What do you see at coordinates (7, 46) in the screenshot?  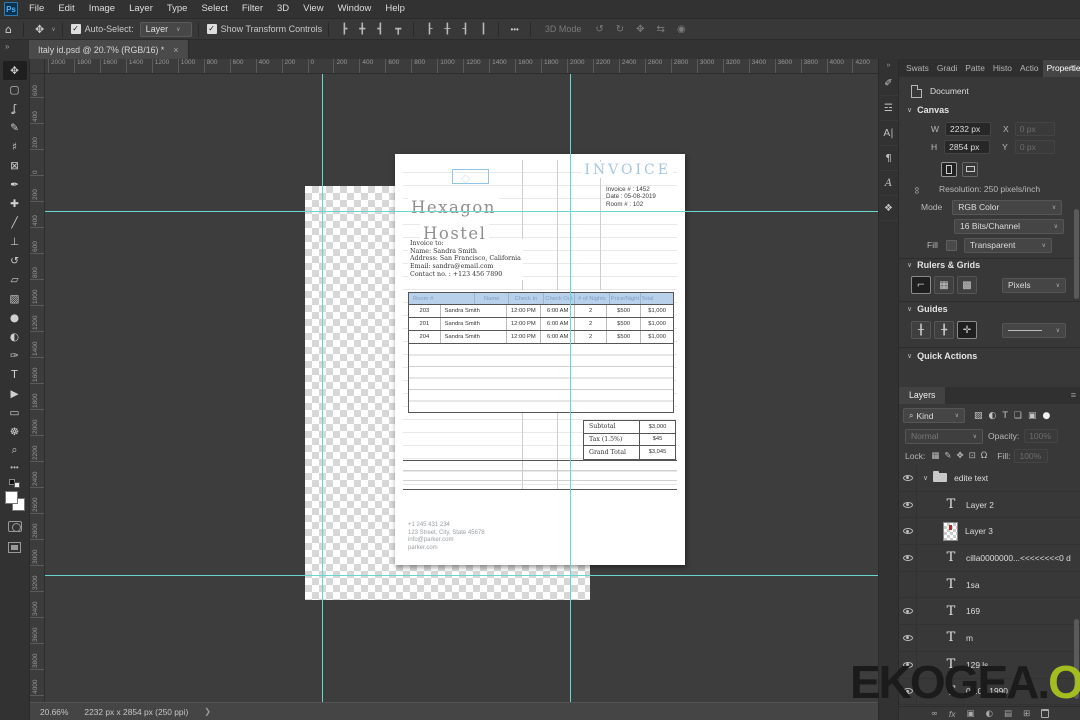 I see `tab-overflow-icon: »` at bounding box center [7, 46].